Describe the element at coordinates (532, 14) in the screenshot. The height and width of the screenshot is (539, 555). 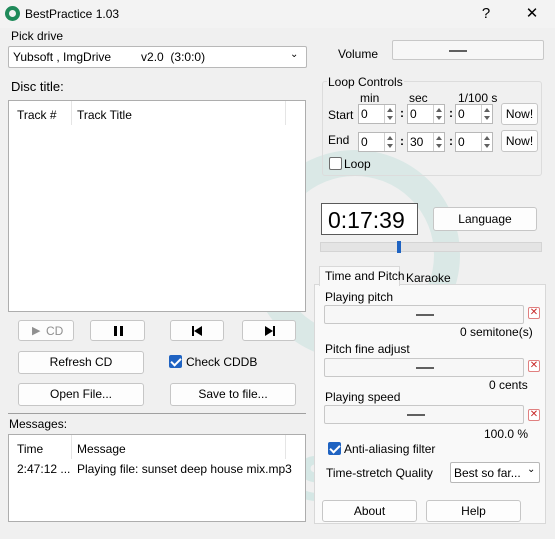
I see `close-window-button: ✕` at that location.